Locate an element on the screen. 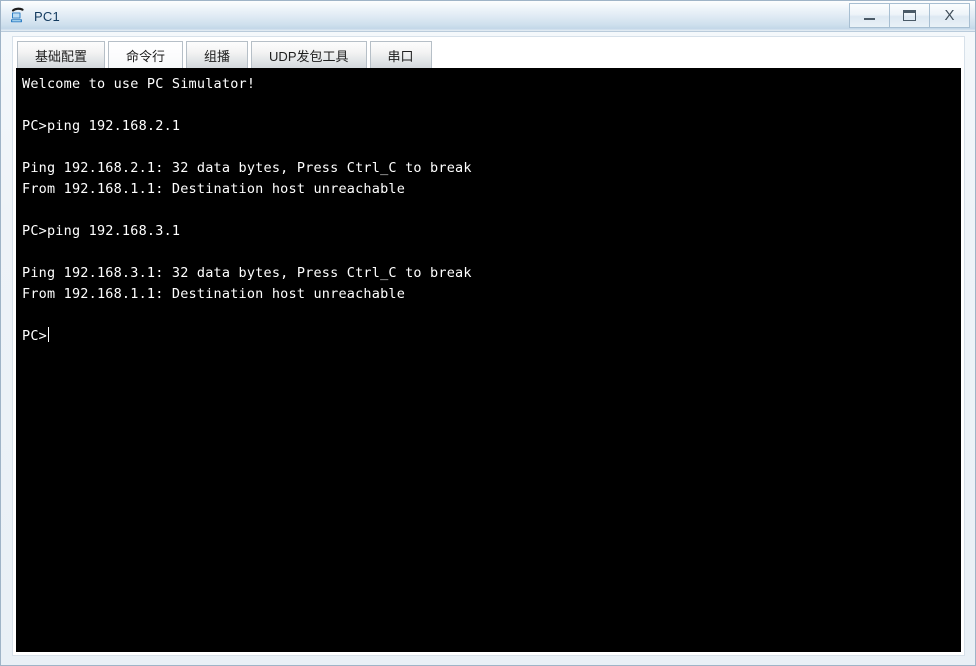 Image resolution: width=976 pixels, height=666 pixels. terminal-prompt-line: PC> is located at coordinates (489, 336).